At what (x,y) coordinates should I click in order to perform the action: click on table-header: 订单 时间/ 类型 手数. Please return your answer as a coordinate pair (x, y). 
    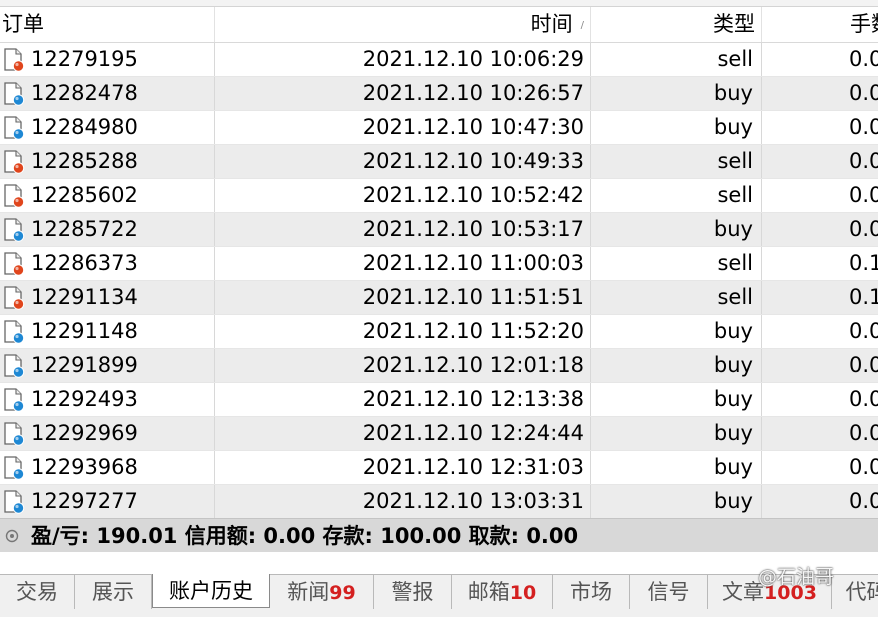
    Looking at the image, I should click on (439, 25).